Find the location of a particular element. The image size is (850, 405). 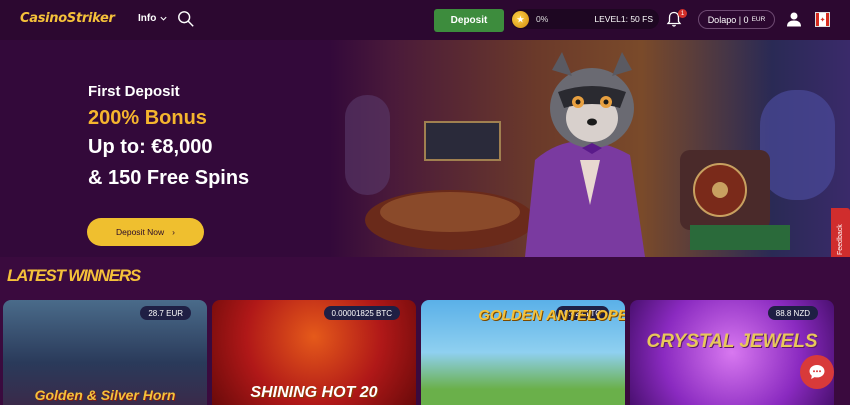

win-amount: 0.00001825 BTC is located at coordinates (361, 313).